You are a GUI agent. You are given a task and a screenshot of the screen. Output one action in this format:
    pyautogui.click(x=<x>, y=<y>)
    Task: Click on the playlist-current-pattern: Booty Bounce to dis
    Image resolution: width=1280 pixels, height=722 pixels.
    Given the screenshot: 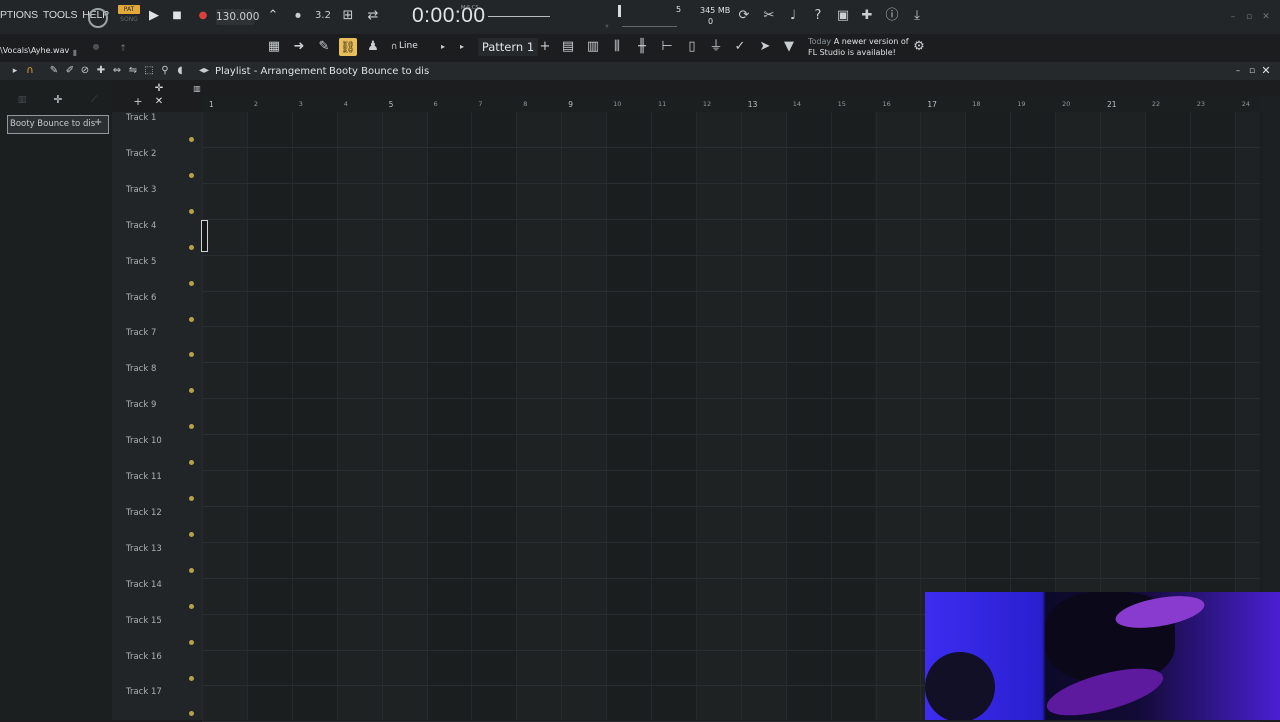 What is the action you would take?
    pyautogui.click(x=379, y=71)
    